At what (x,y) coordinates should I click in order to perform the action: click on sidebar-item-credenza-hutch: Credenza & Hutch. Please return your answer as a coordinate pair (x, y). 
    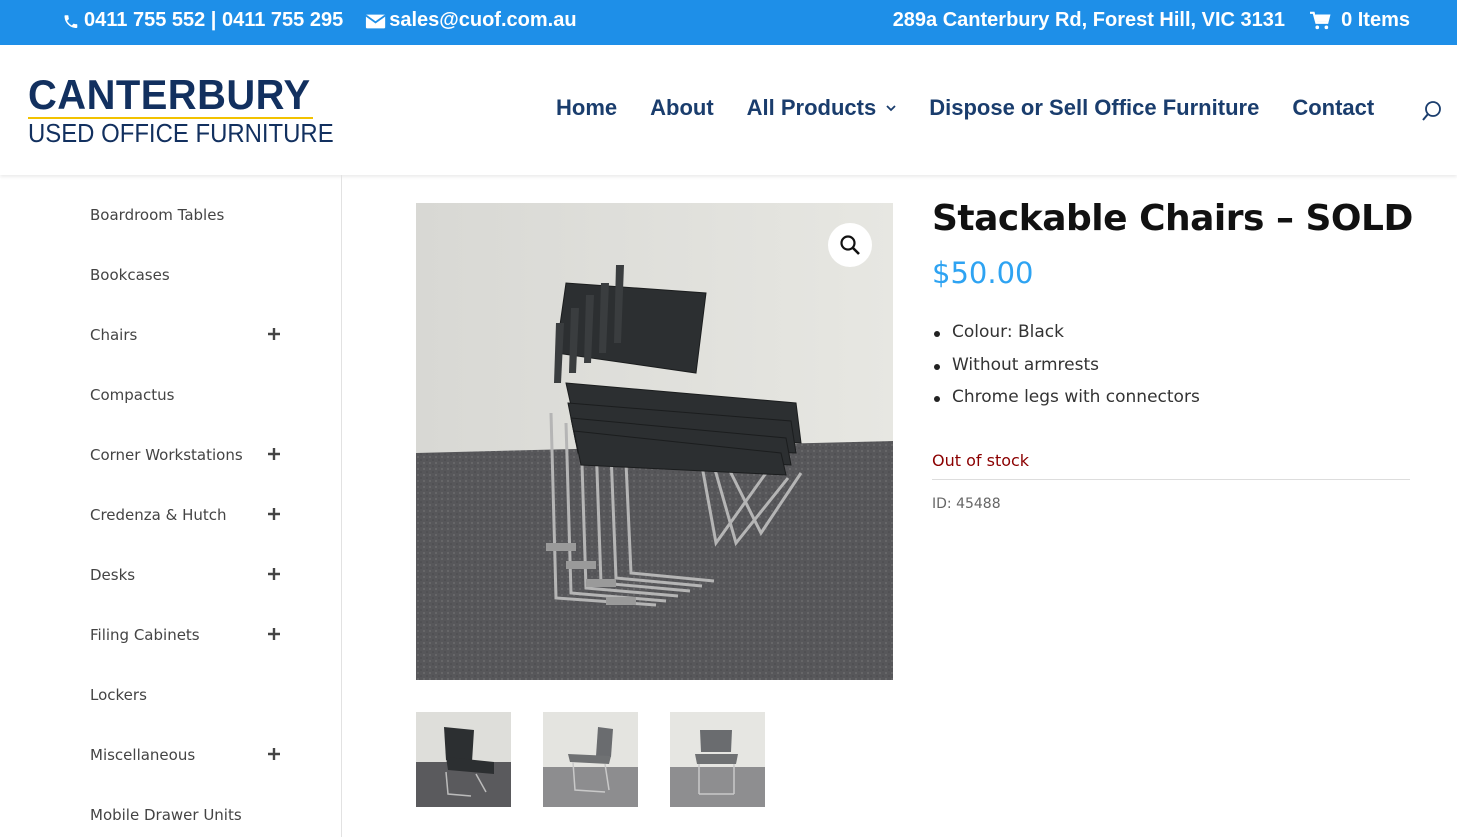
    Looking at the image, I should click on (190, 515).